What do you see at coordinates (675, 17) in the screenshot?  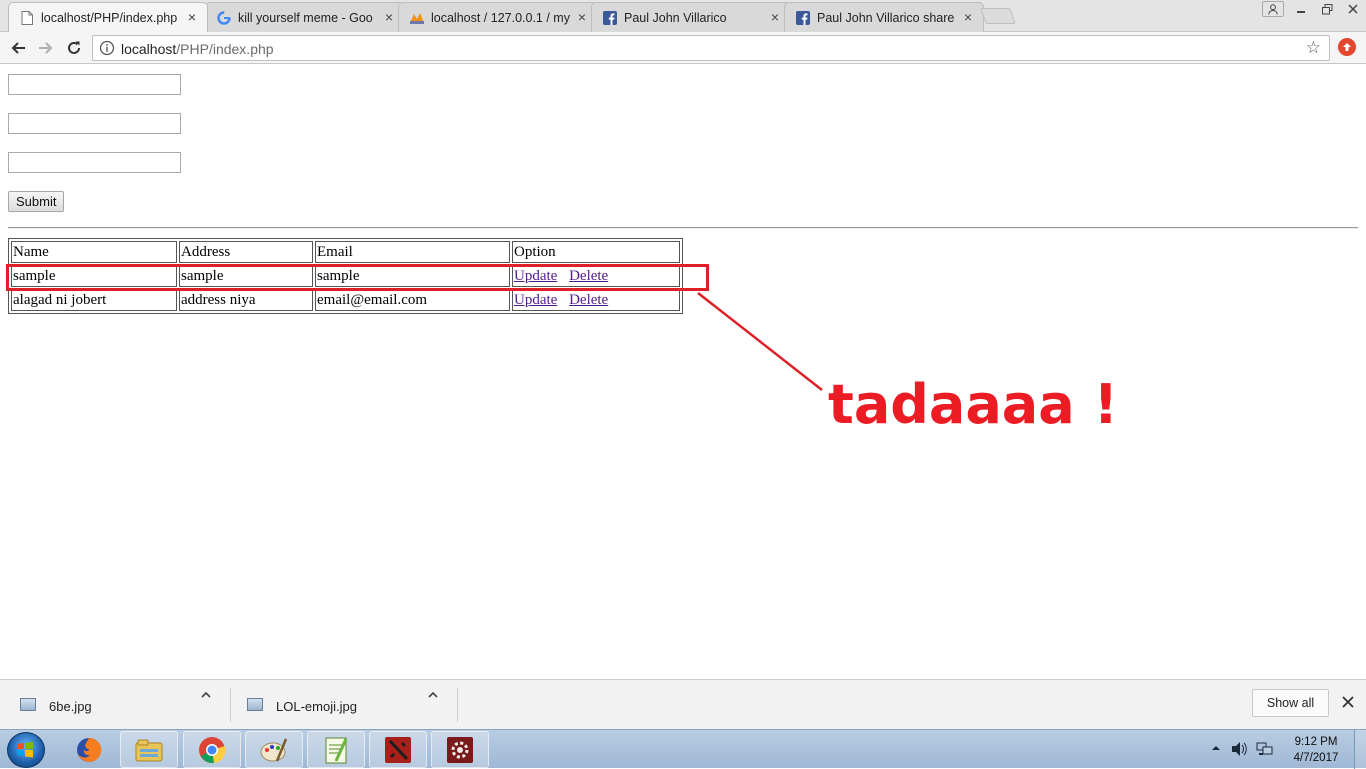 I see `tab-title: Paul John Villarico` at bounding box center [675, 17].